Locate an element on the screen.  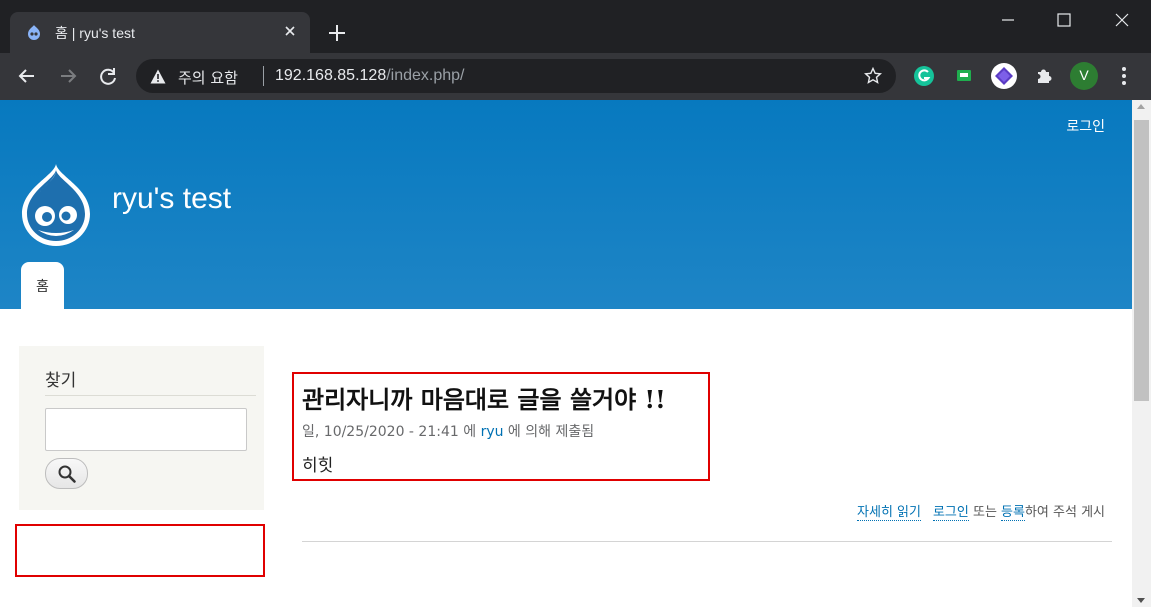
article-links: 자세히 읽기 로그인 또는 등록하여 주석 게시 is located at coordinates (981, 511).